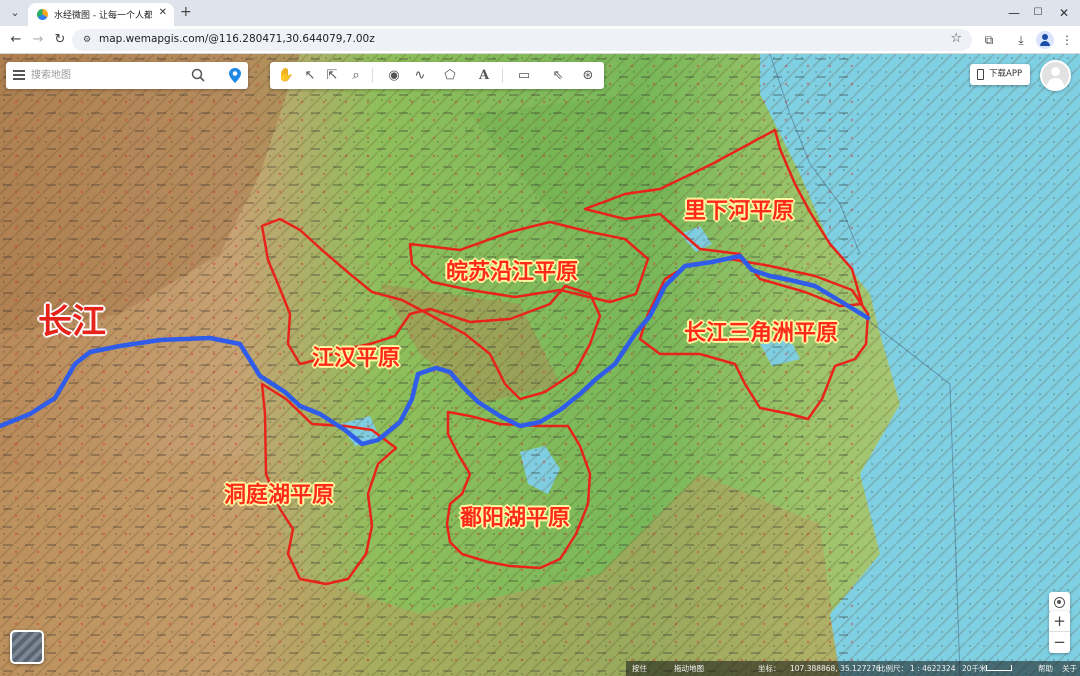 The height and width of the screenshot is (676, 1080). Describe the element at coordinates (999, 668) in the screenshot. I see `scale-bar` at that location.